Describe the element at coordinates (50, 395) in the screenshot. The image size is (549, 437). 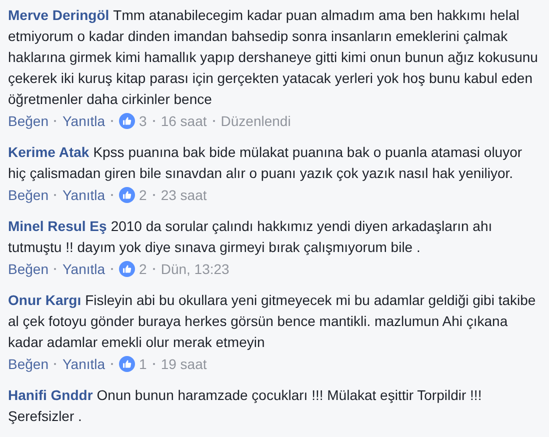
I see `author-link: Hanifi Gnddr` at that location.